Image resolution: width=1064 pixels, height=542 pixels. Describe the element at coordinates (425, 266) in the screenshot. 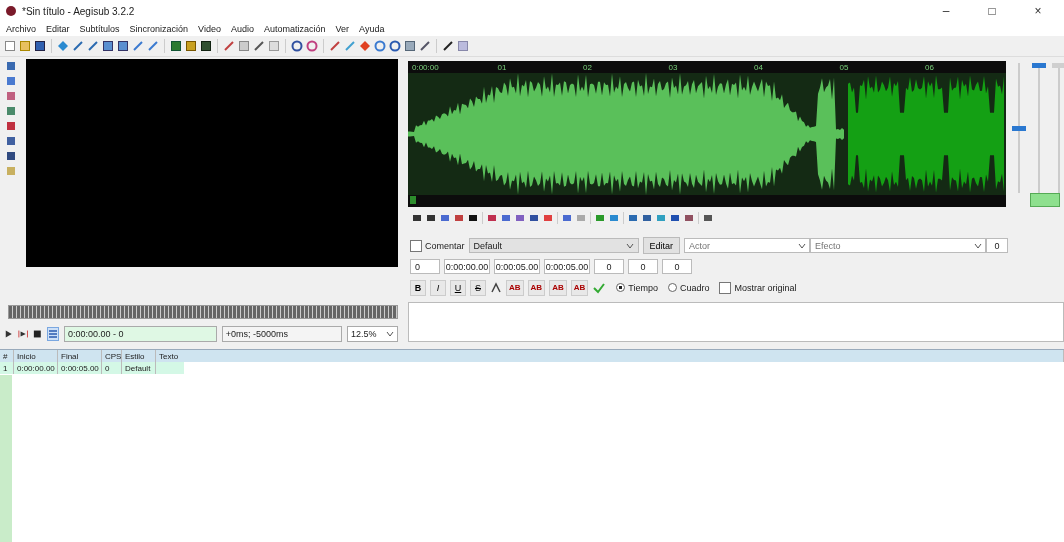

I see `layer-spinner: 0` at that location.